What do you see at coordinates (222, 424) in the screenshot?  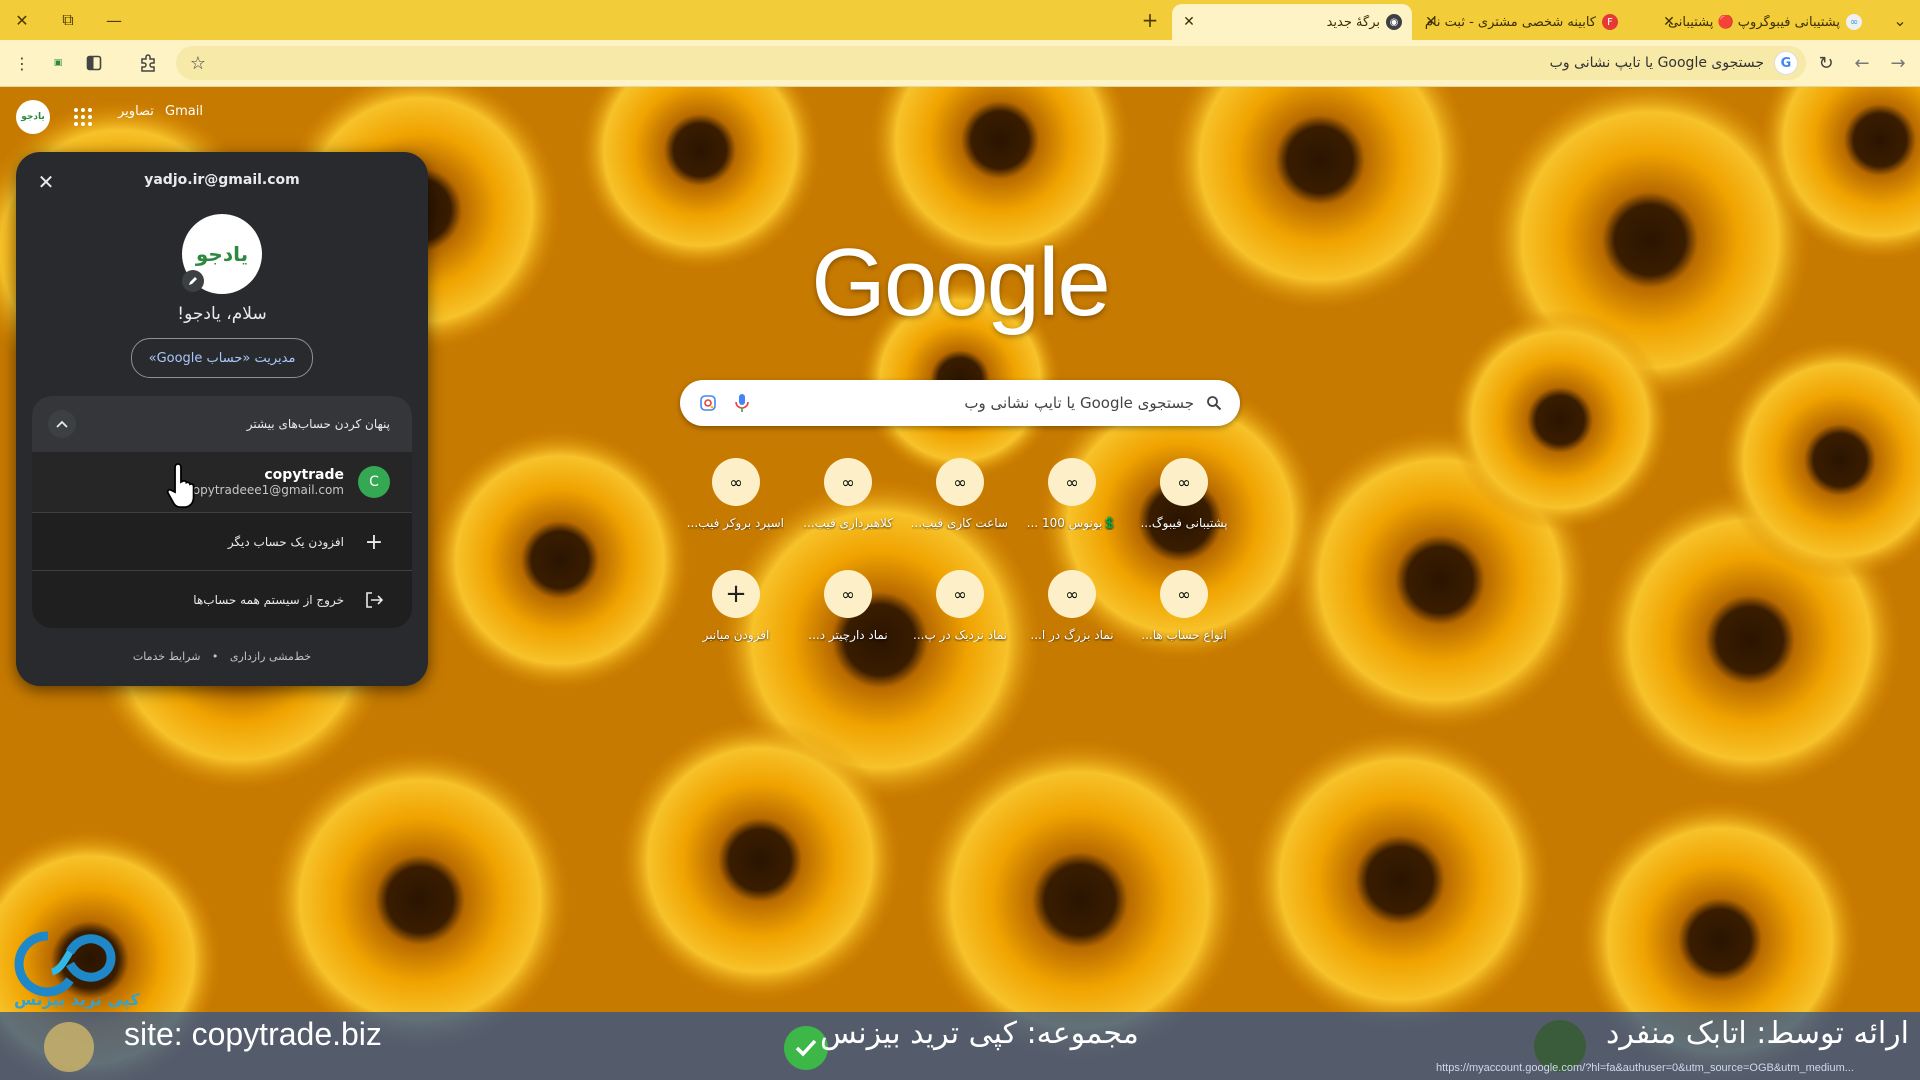 I see `hide-accounts-toggle: پنهان کردن حساب‌های بیشتر` at bounding box center [222, 424].